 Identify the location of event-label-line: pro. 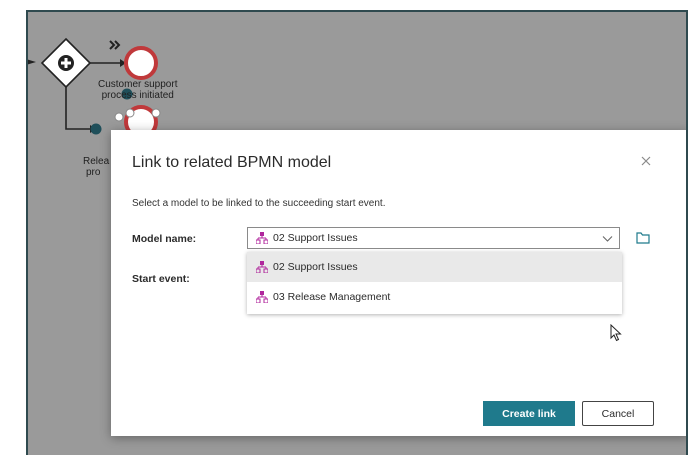
(93, 172).